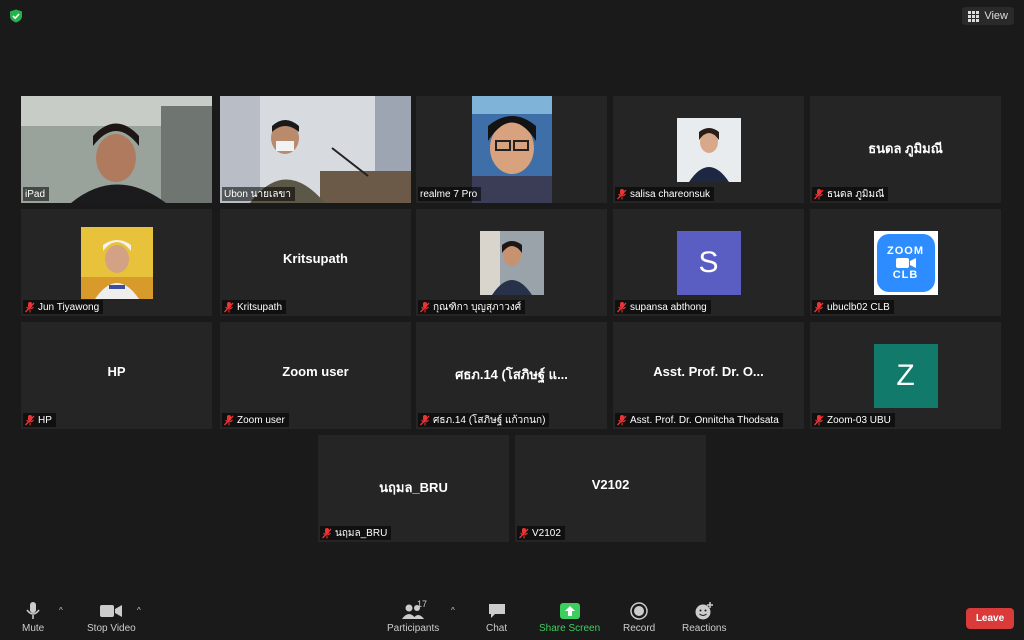 The height and width of the screenshot is (640, 1024). Describe the element at coordinates (116, 149) in the screenshot. I see `video-tile-ipad: iPad` at that location.